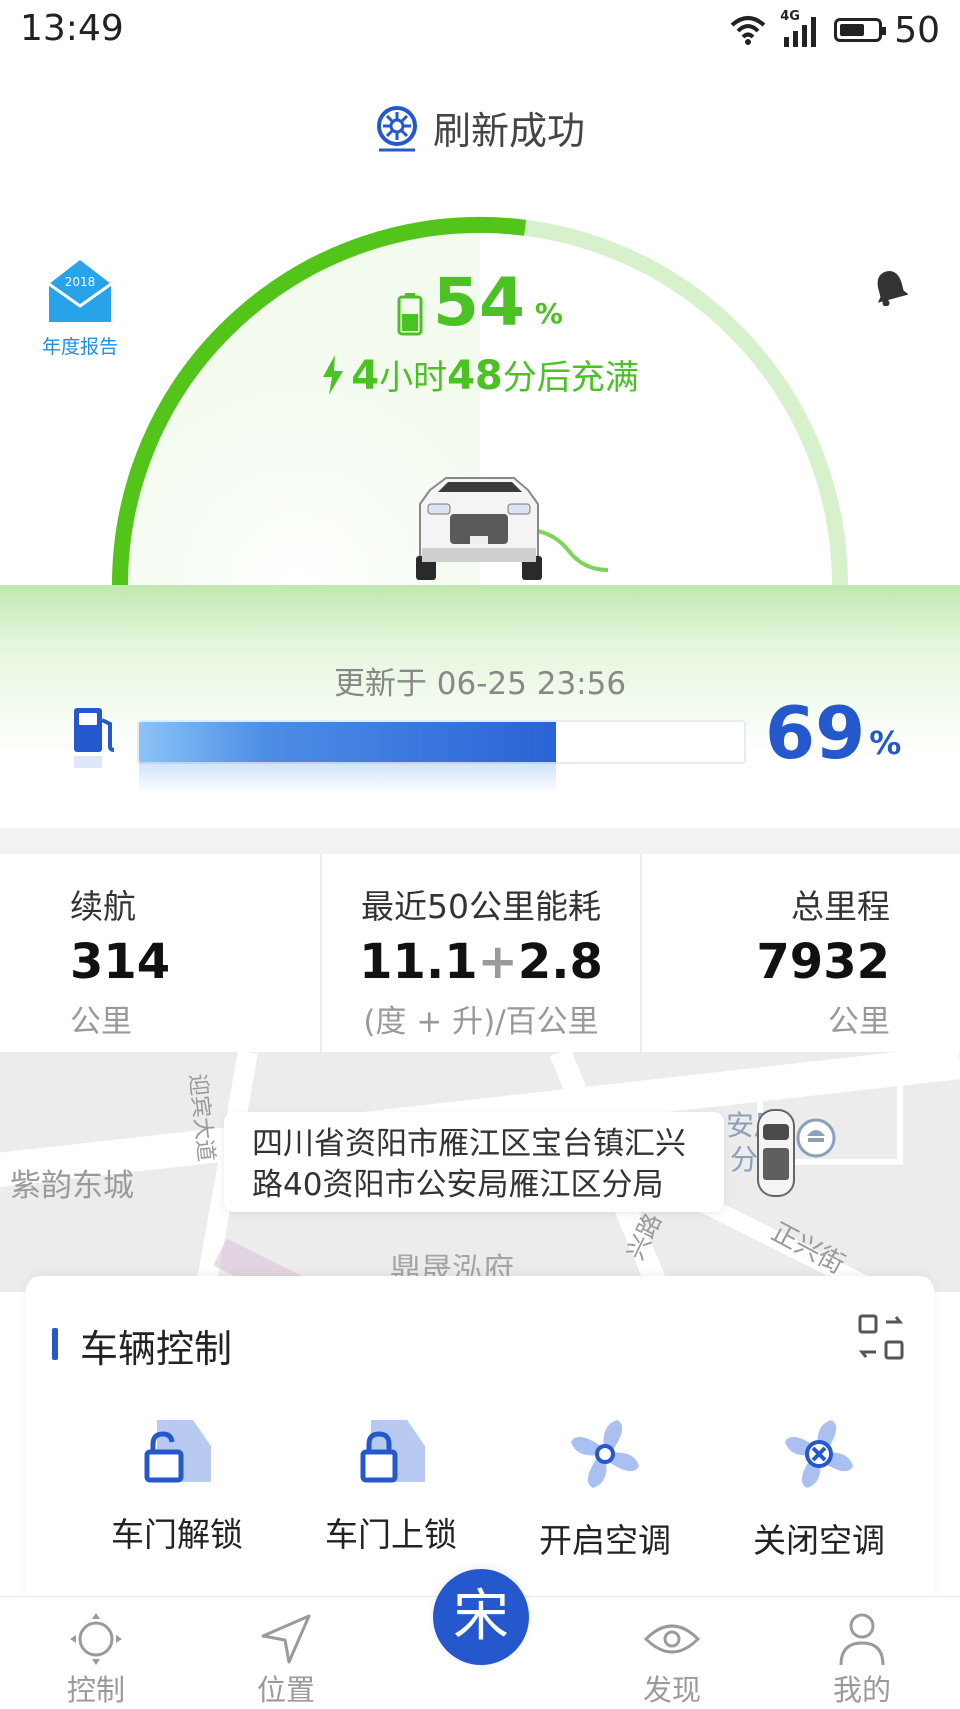 This screenshot has width=960, height=1709. What do you see at coordinates (418, 962) in the screenshot?
I see `energy-value-electric: 11.1` at bounding box center [418, 962].